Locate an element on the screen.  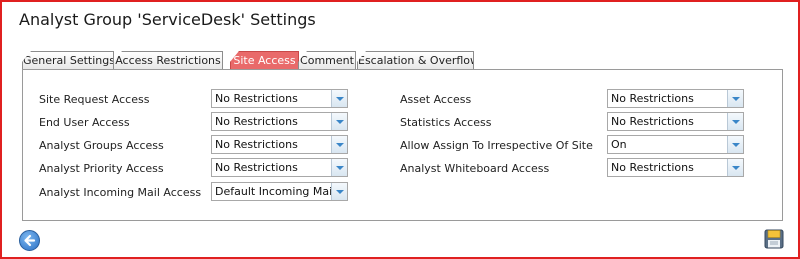
statistics-access-select: No Restrictions is located at coordinates (675, 121).